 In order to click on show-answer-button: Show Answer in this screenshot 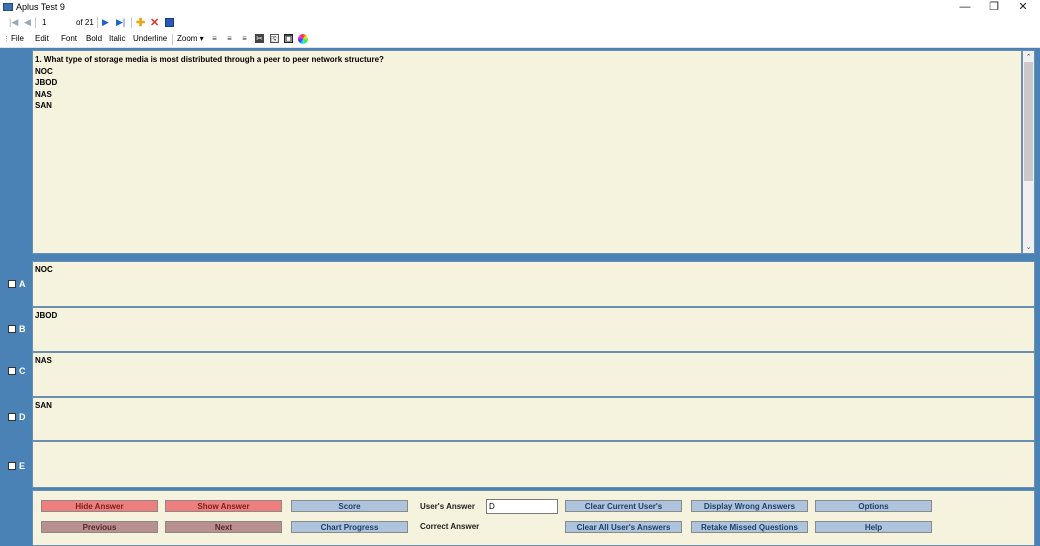, I will do `click(223, 506)`.